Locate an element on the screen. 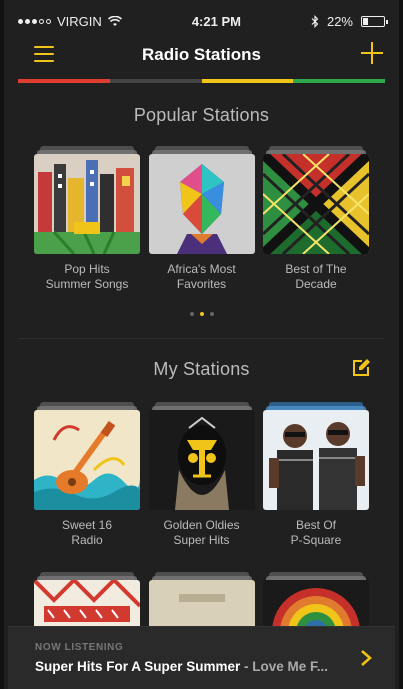  station-label: Golden Oldies Super Hits is located at coordinates (201, 532).